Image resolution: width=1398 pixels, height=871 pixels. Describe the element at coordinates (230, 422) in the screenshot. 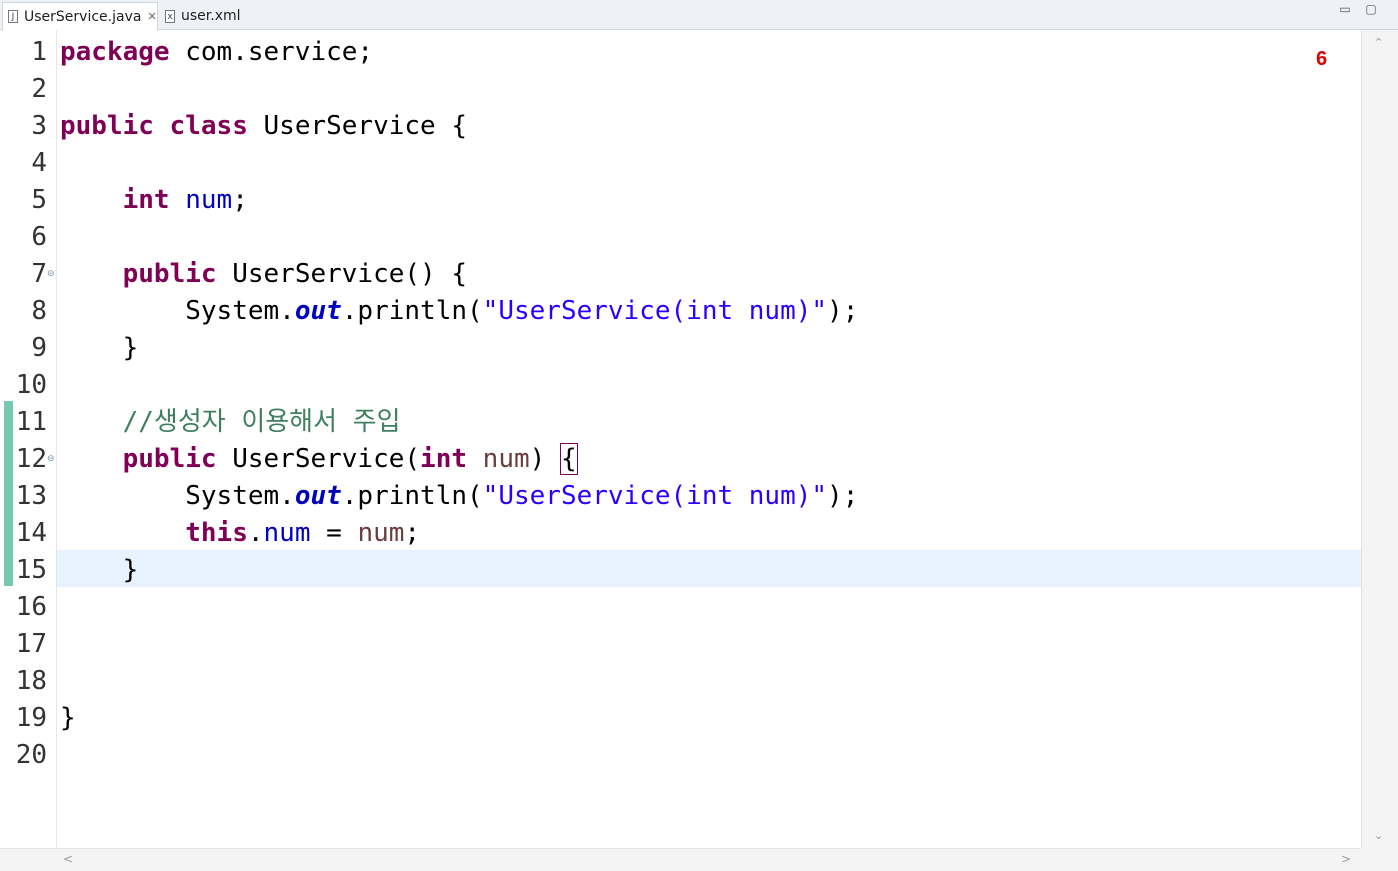

I see `code-line-11: //생성자 이용해서 주입` at that location.